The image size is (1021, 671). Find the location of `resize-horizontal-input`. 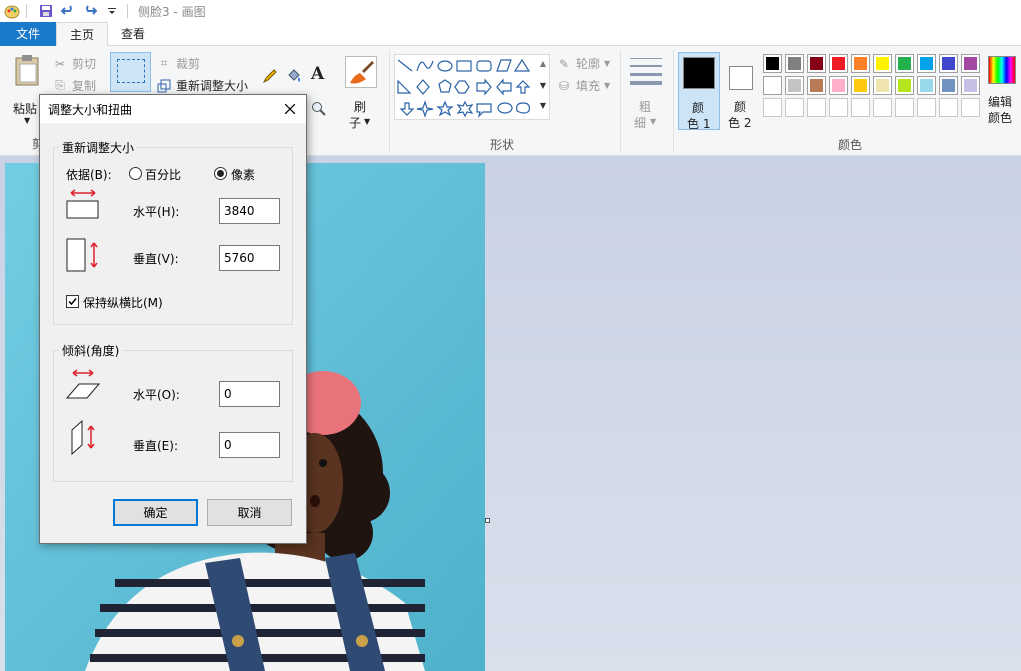

resize-horizontal-input is located at coordinates (249, 211).